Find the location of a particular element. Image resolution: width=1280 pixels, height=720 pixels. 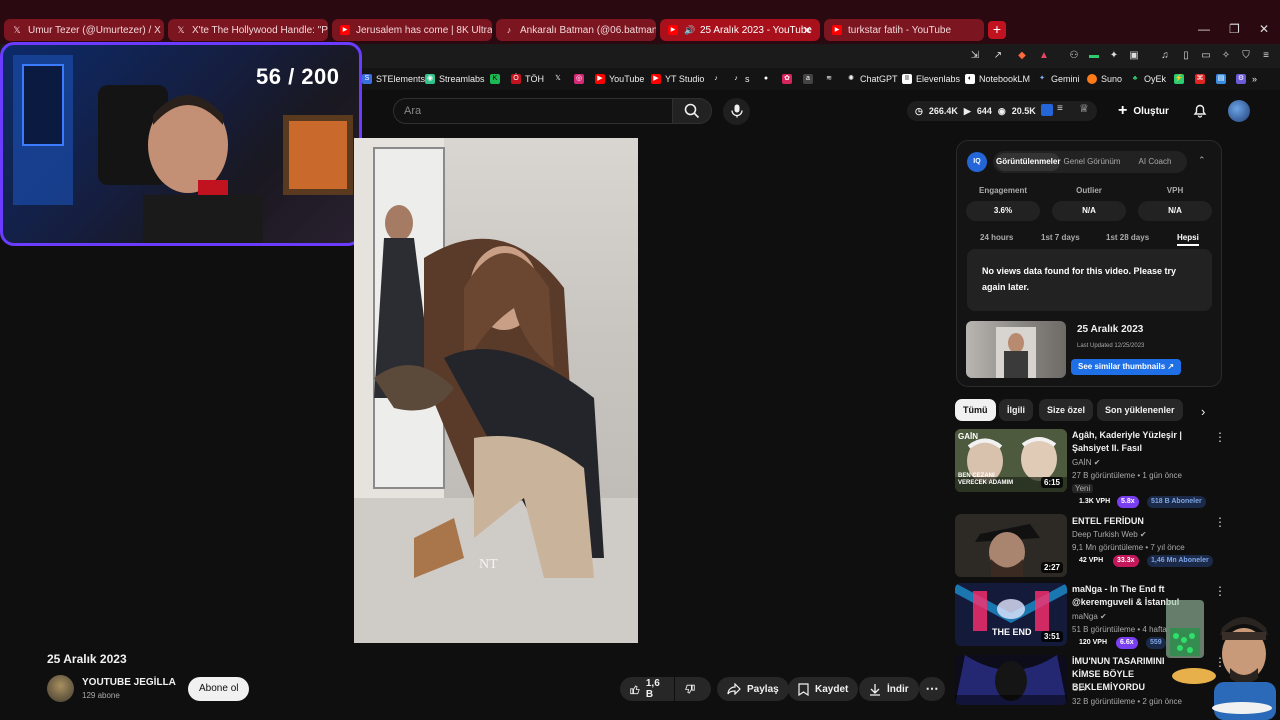

bookmark-item: 𝕏 is located at coordinates (560, 79).